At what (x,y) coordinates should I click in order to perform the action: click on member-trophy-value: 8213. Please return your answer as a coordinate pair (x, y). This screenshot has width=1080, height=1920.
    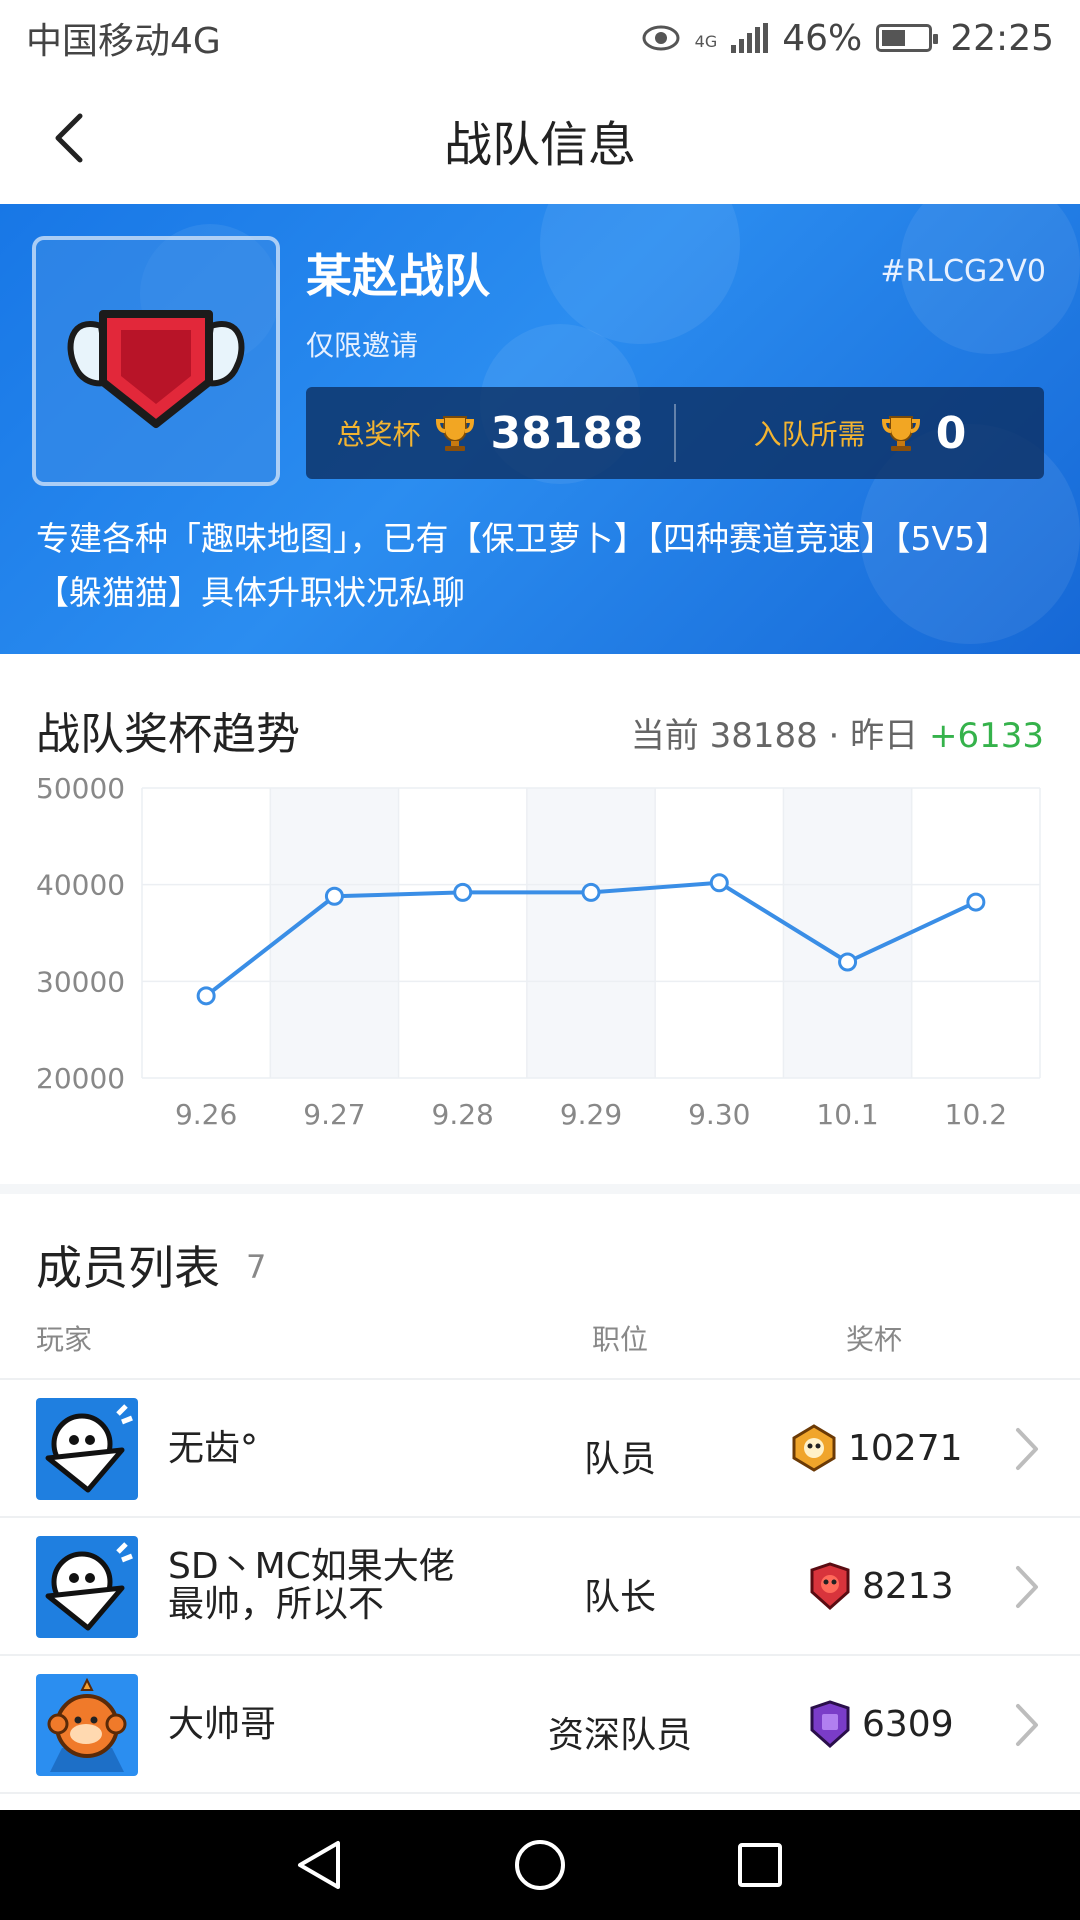
    Looking at the image, I should click on (908, 1586).